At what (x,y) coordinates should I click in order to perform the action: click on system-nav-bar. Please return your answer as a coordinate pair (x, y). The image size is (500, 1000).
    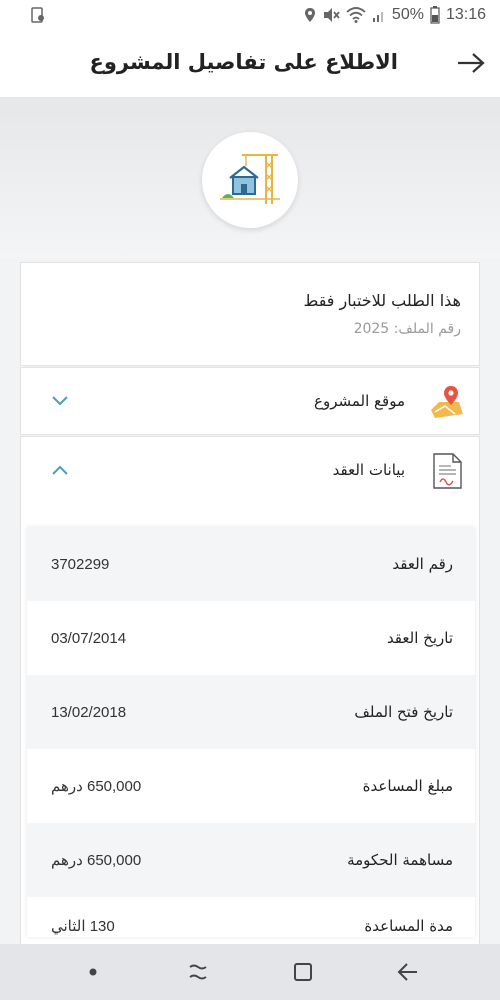
    Looking at the image, I should click on (250, 972).